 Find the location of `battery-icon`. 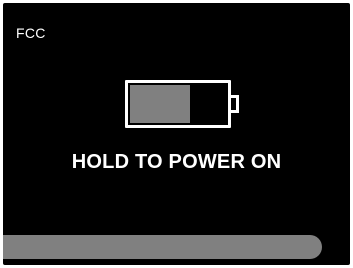

battery-icon is located at coordinates (178, 104).